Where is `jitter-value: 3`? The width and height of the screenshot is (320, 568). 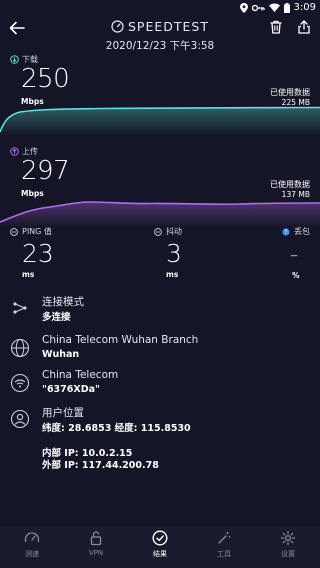 jitter-value: 3 is located at coordinates (174, 253).